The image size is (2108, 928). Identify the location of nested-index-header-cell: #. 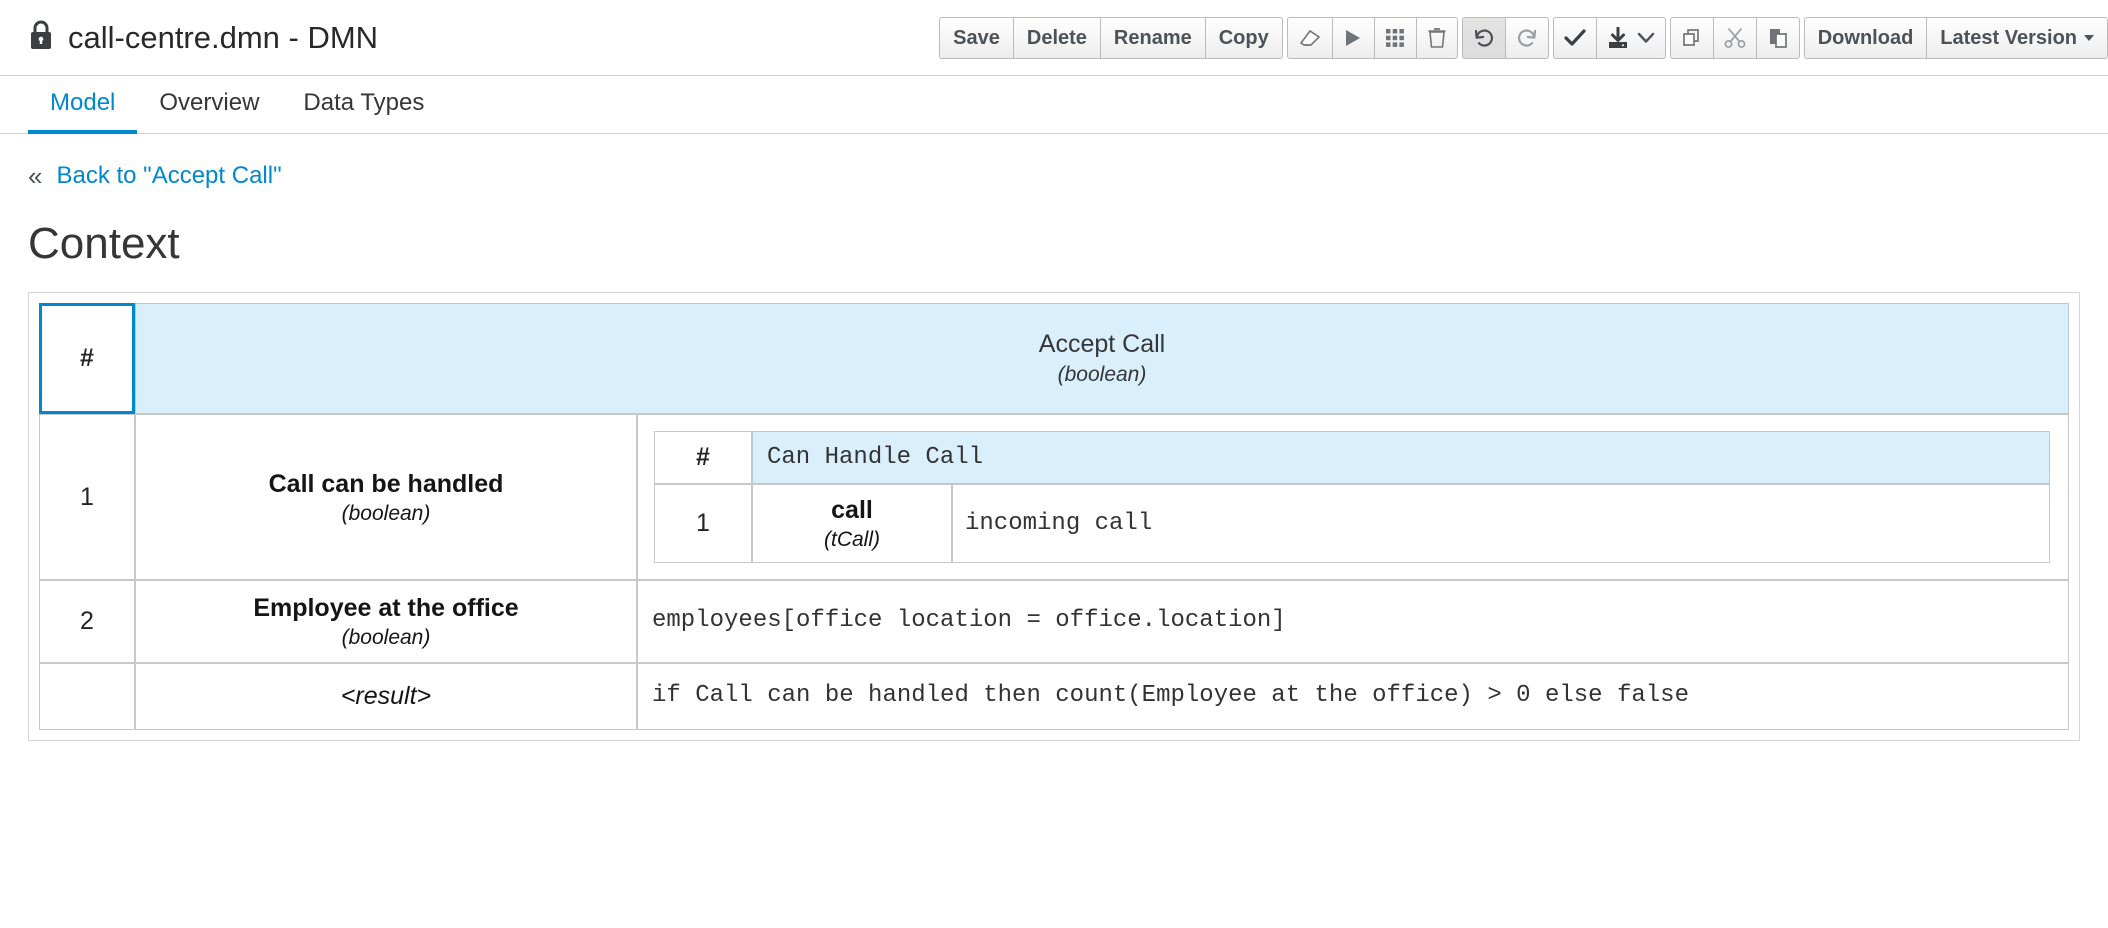
(703, 458).